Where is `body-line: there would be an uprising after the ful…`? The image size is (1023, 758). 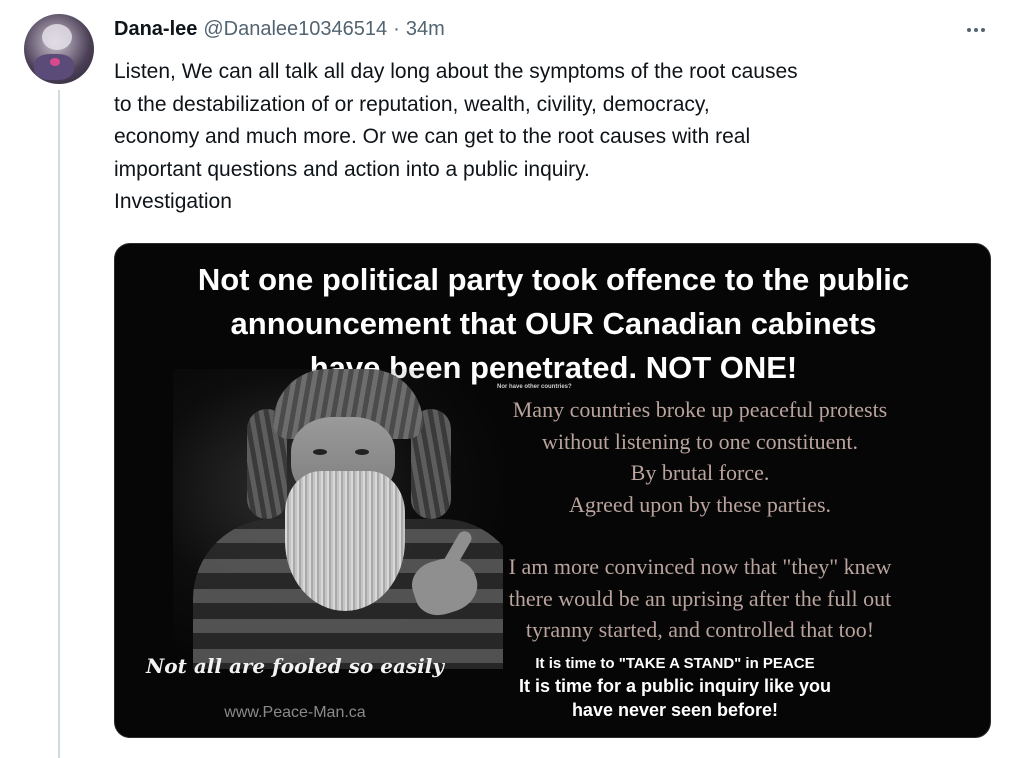
body-line: there would be an uprising after the ful… is located at coordinates (700, 598).